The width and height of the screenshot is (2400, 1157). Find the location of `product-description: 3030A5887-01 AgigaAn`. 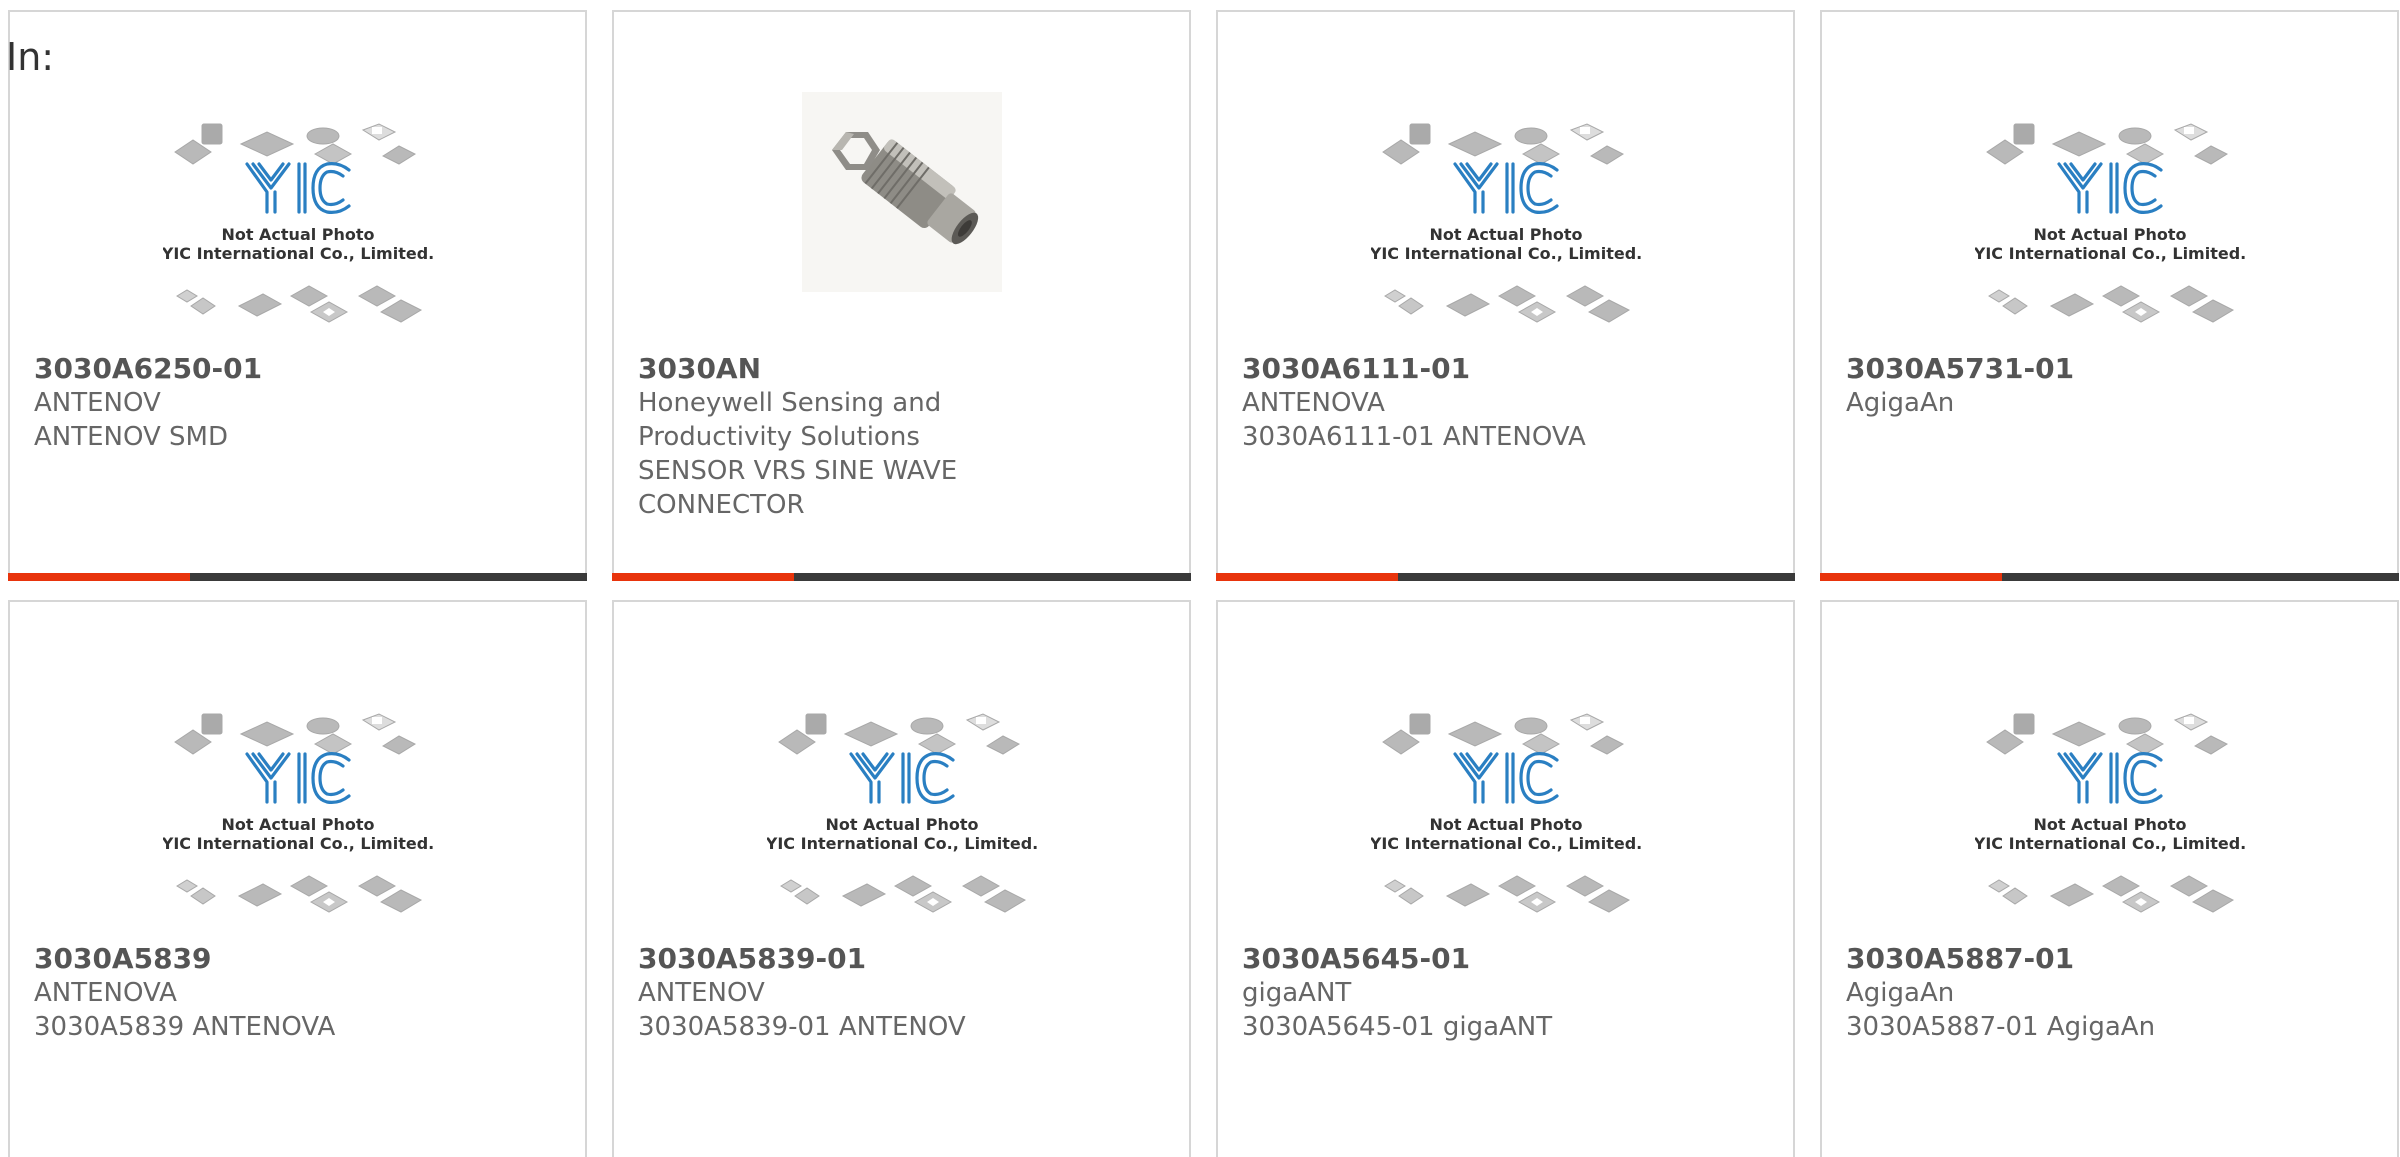

product-description: 3030A5887-01 AgigaAn is located at coordinates (2001, 1027).